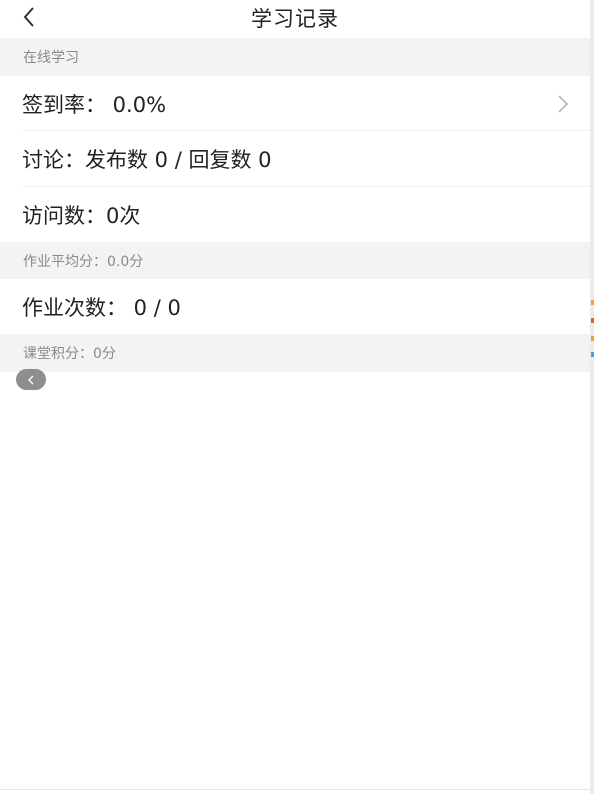 Image resolution: width=594 pixels, height=794 pixels. I want to click on section-header-class-points: 课堂积分：0分, so click(295, 353).